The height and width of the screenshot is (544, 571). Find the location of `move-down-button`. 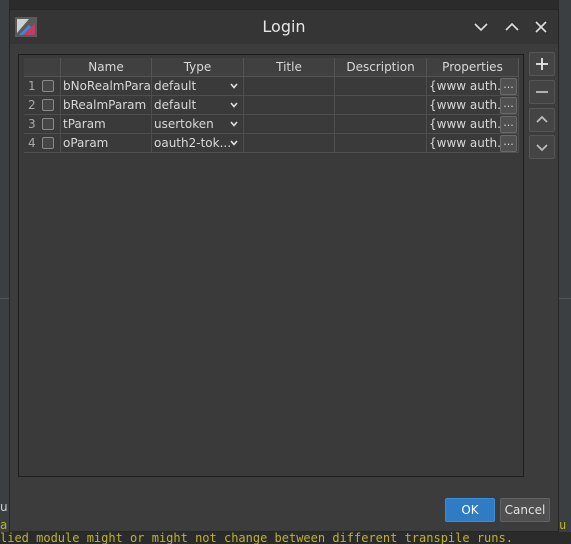

move-down-button is located at coordinates (542, 147).